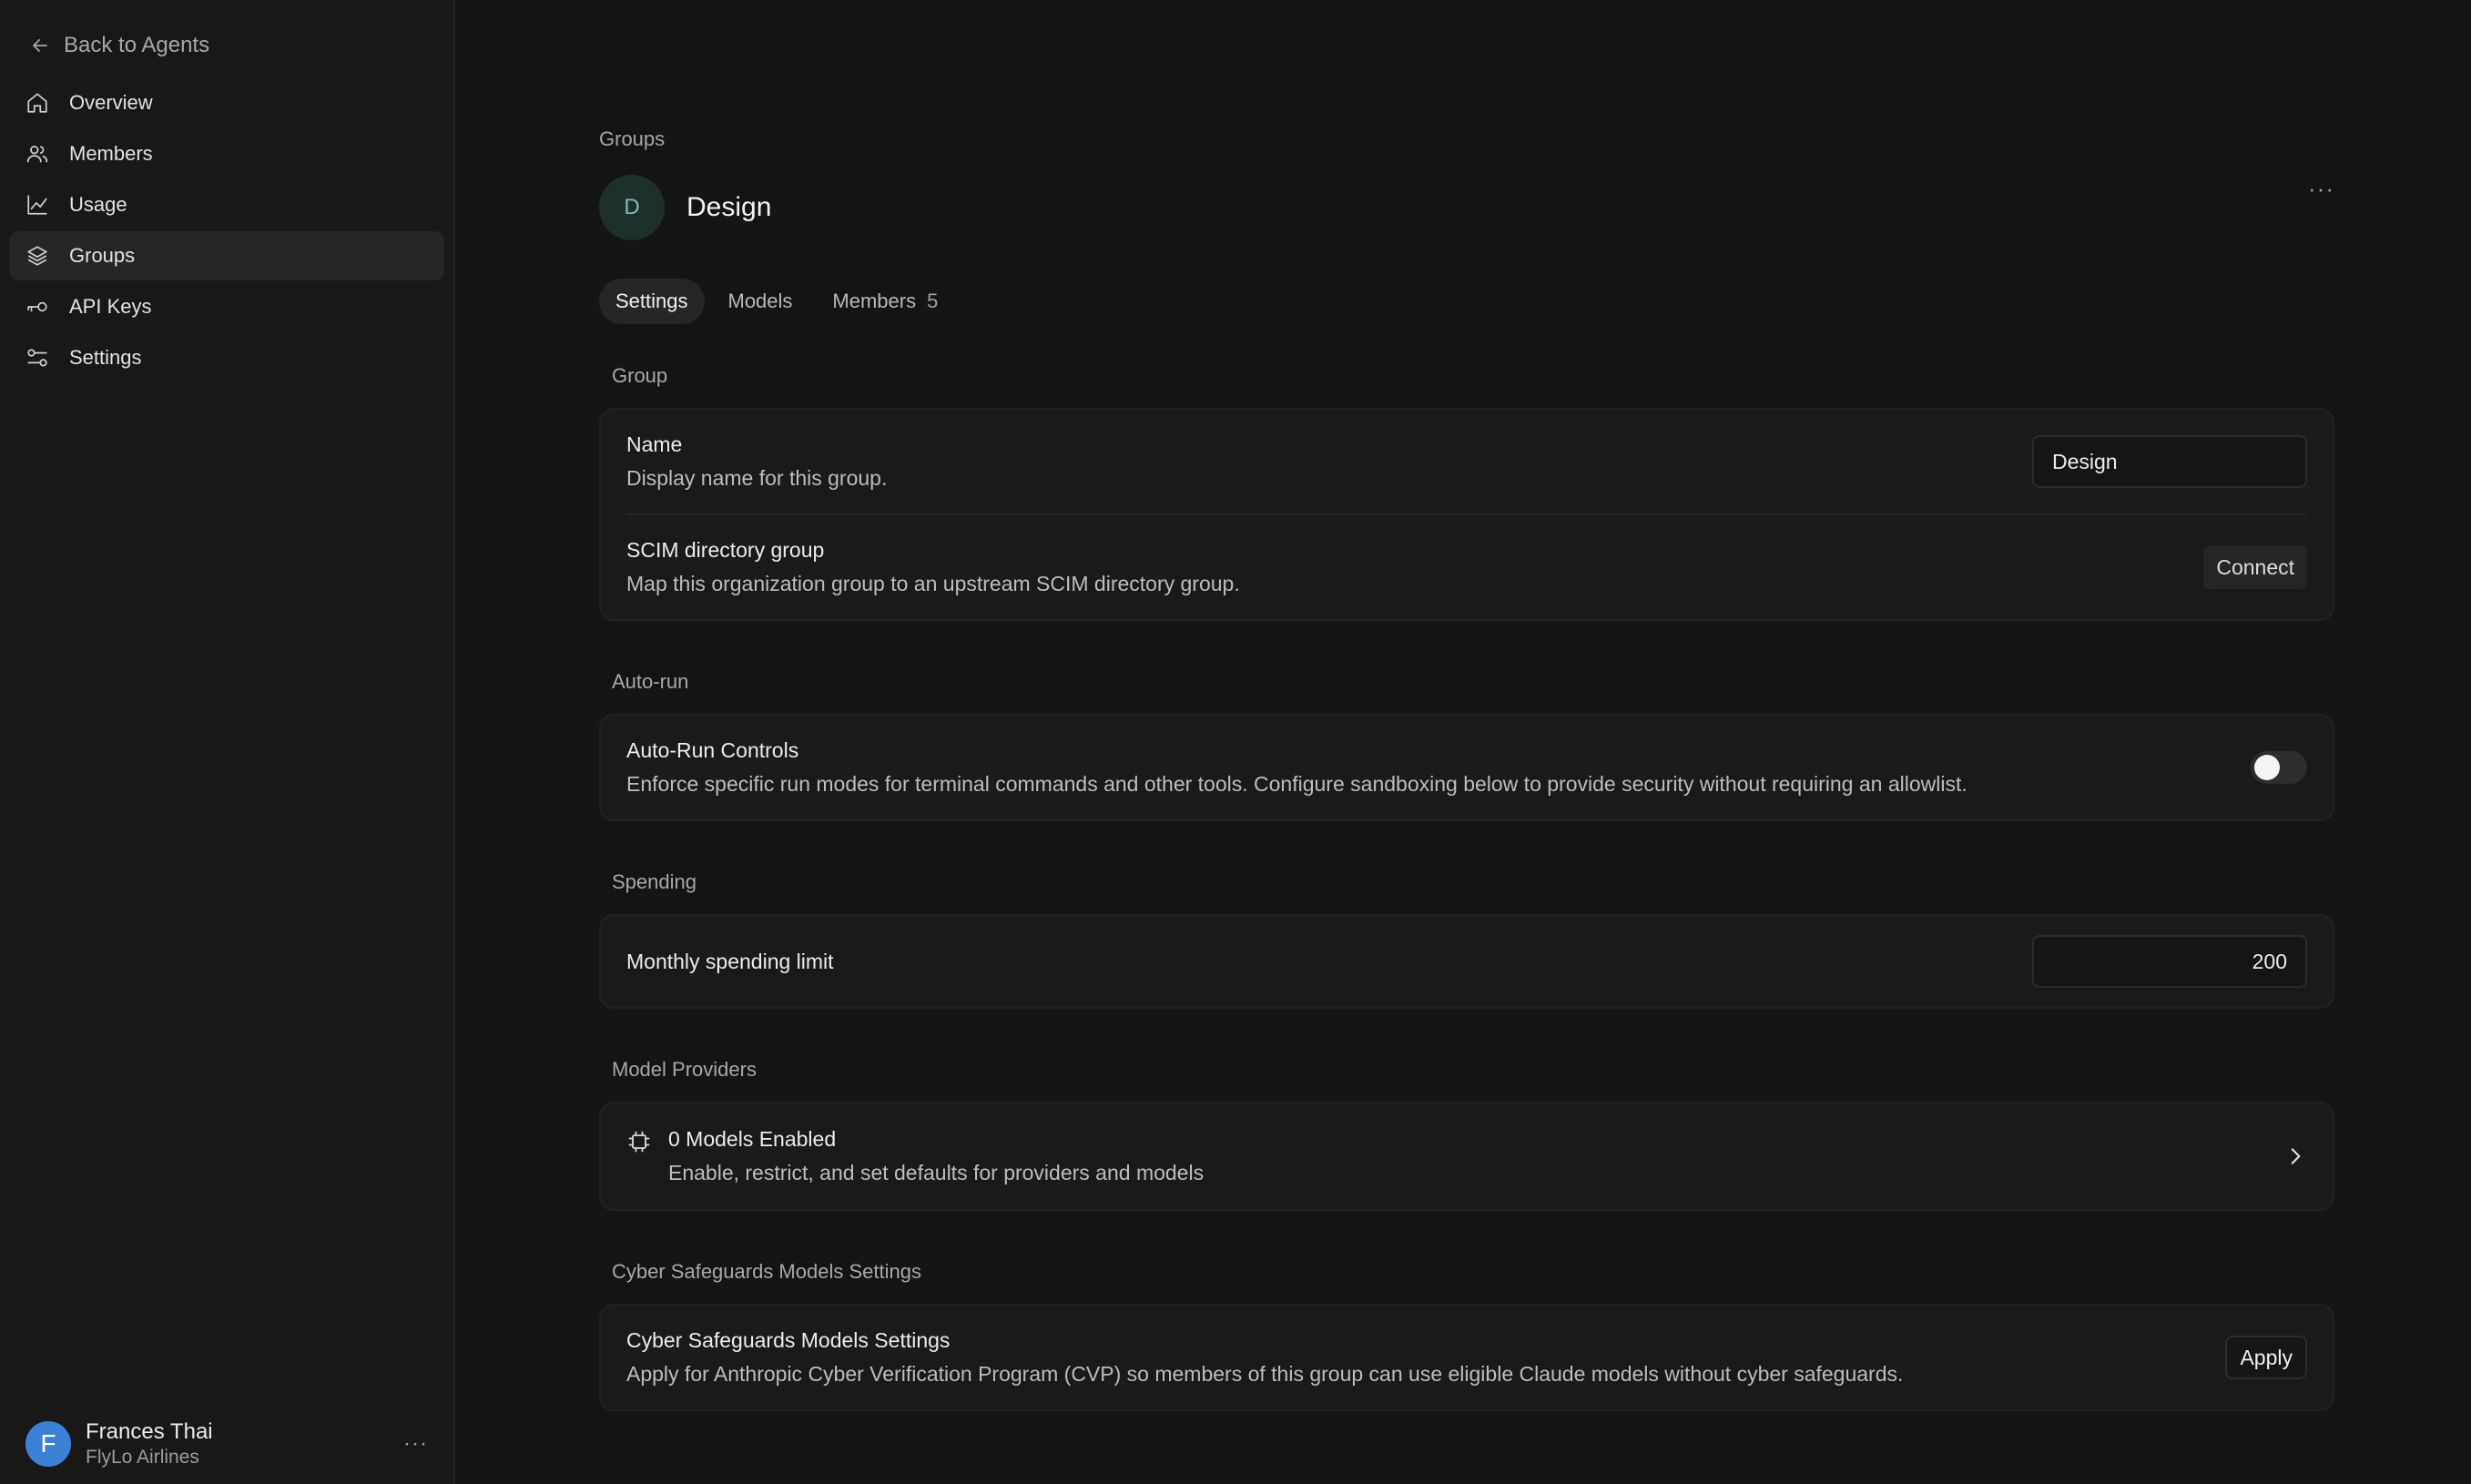  I want to click on cyber-safeguards-title: Cyber Safeguards Models Settings, so click(788, 1340).